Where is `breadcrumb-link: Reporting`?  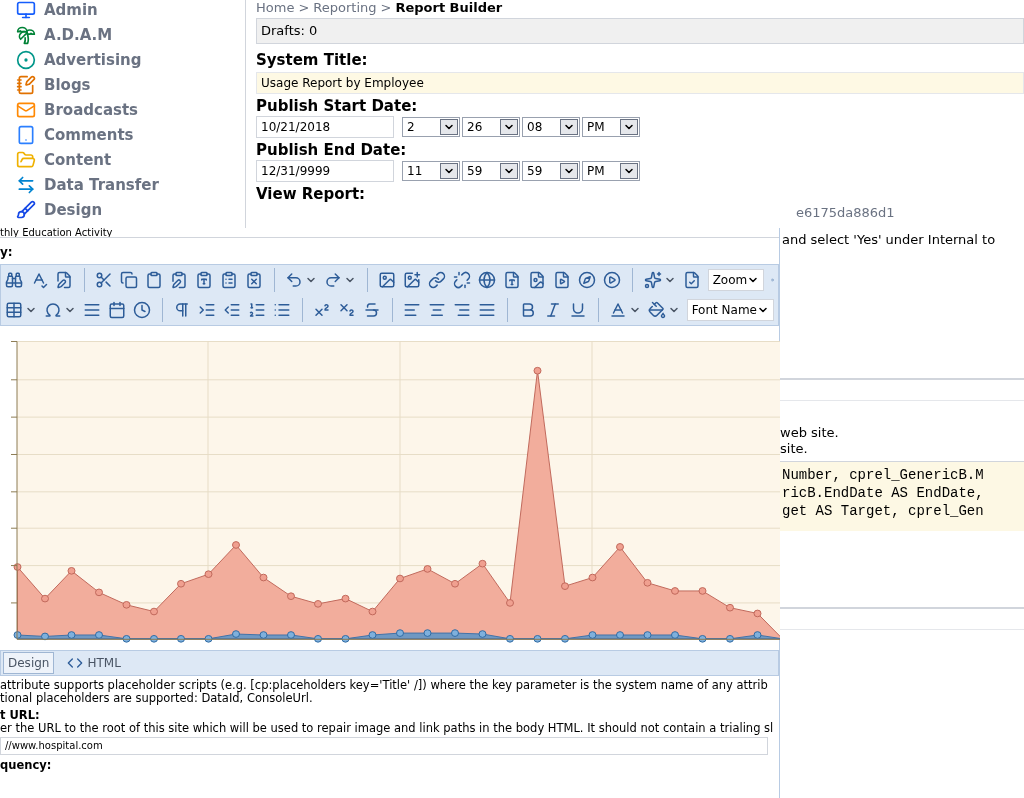
breadcrumb-link: Reporting is located at coordinates (345, 8).